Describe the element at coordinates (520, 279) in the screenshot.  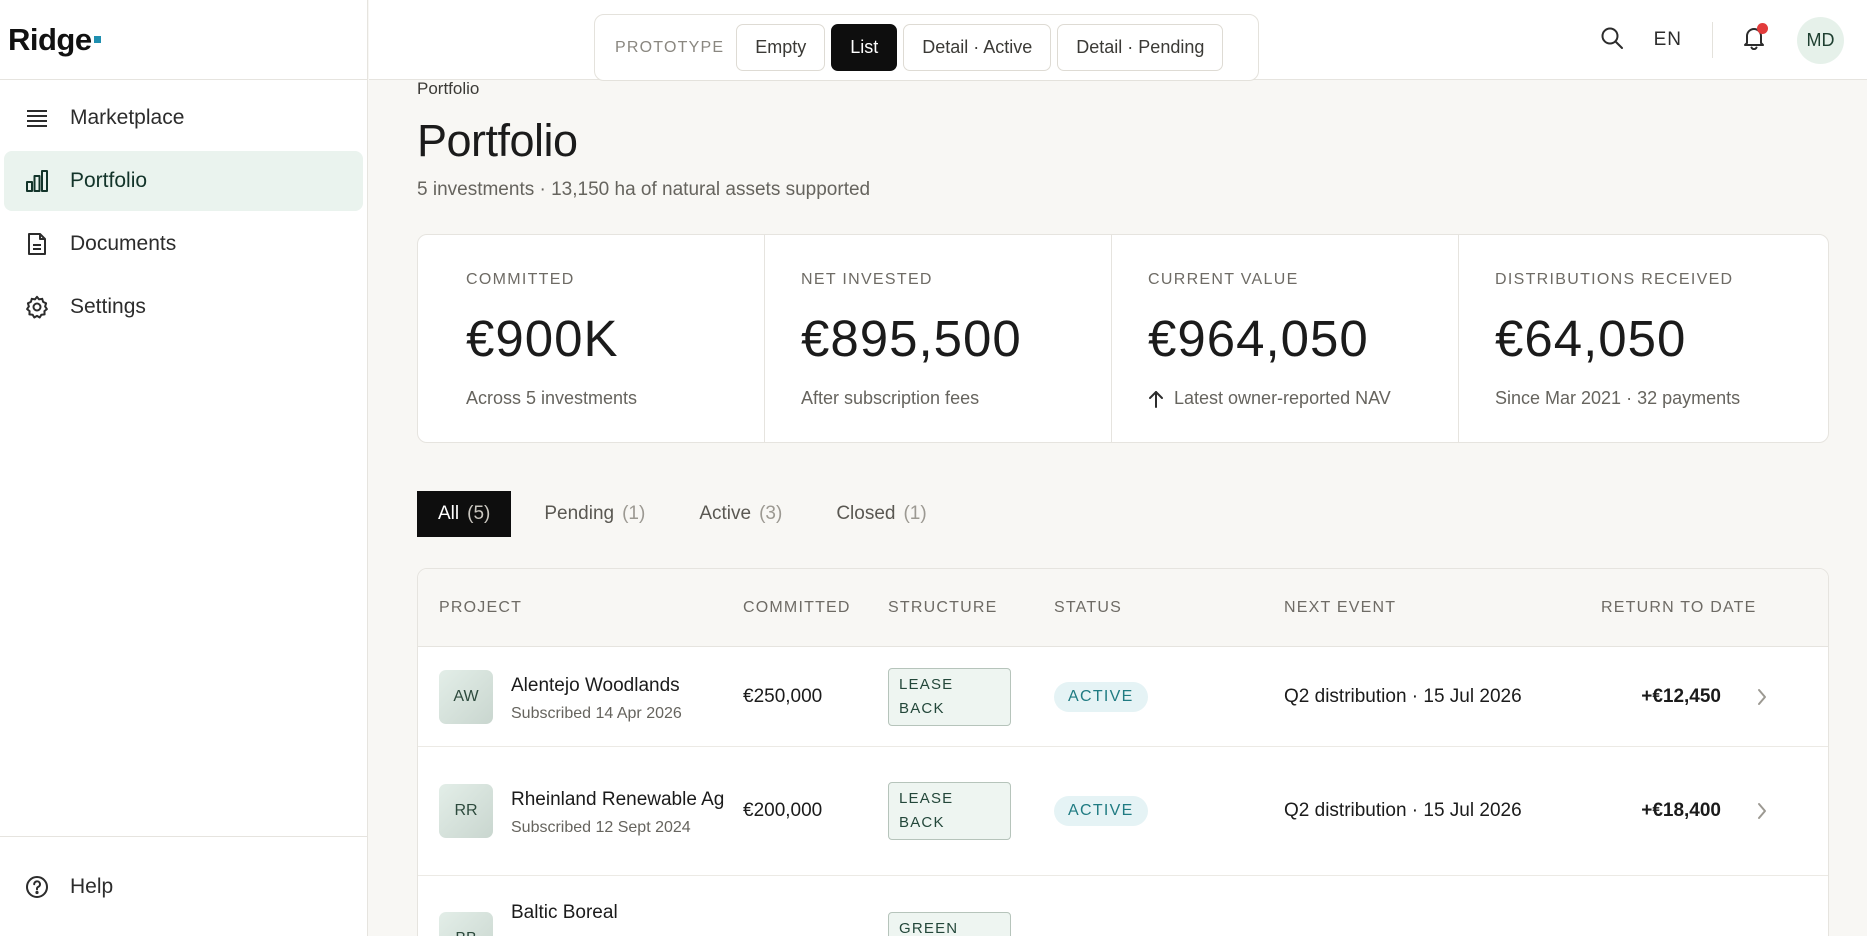
I see `stat-label: COMMITTED` at that location.